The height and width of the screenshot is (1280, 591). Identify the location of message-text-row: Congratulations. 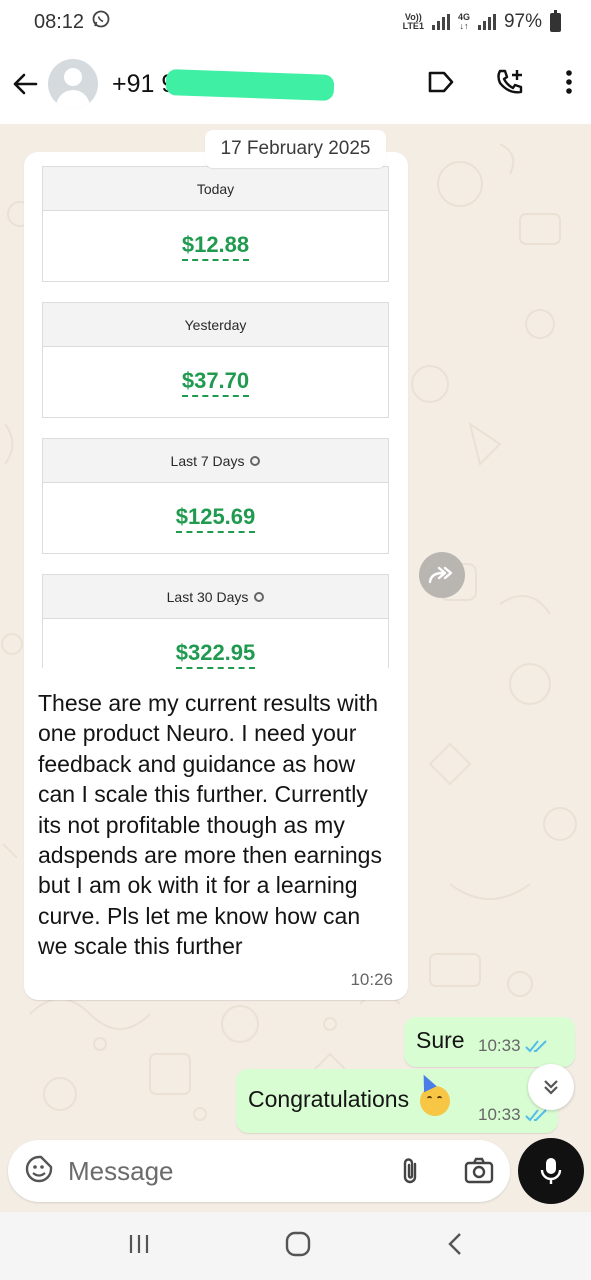
(349, 1093).